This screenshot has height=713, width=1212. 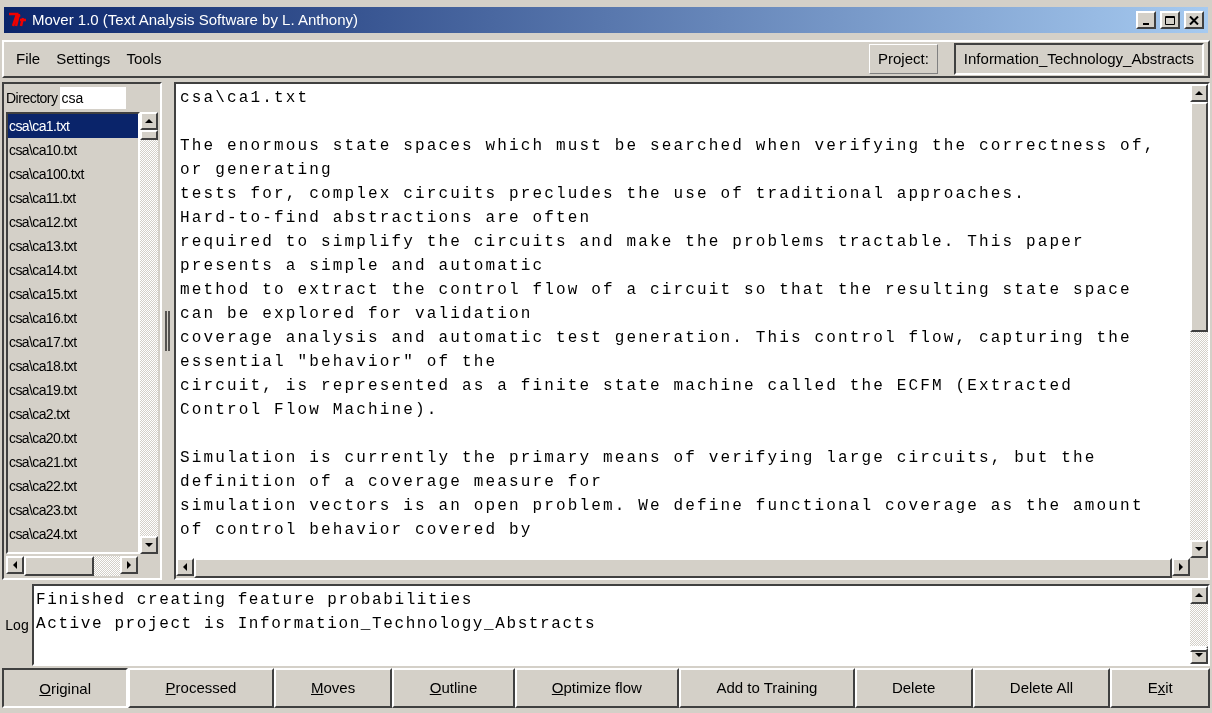 What do you see at coordinates (339, 362) in the screenshot?
I see `document-line: essential "behavior" of the` at bounding box center [339, 362].